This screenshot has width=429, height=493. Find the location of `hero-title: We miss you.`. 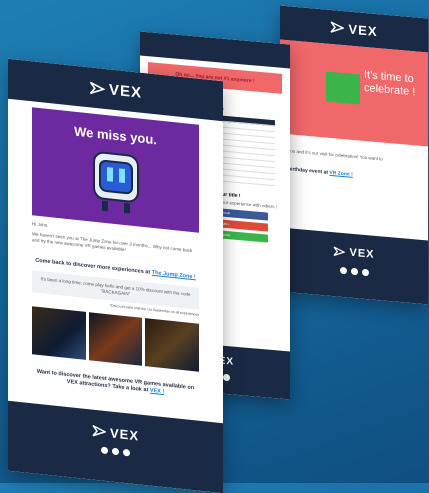

hero-title: We miss you. is located at coordinates (115, 135).